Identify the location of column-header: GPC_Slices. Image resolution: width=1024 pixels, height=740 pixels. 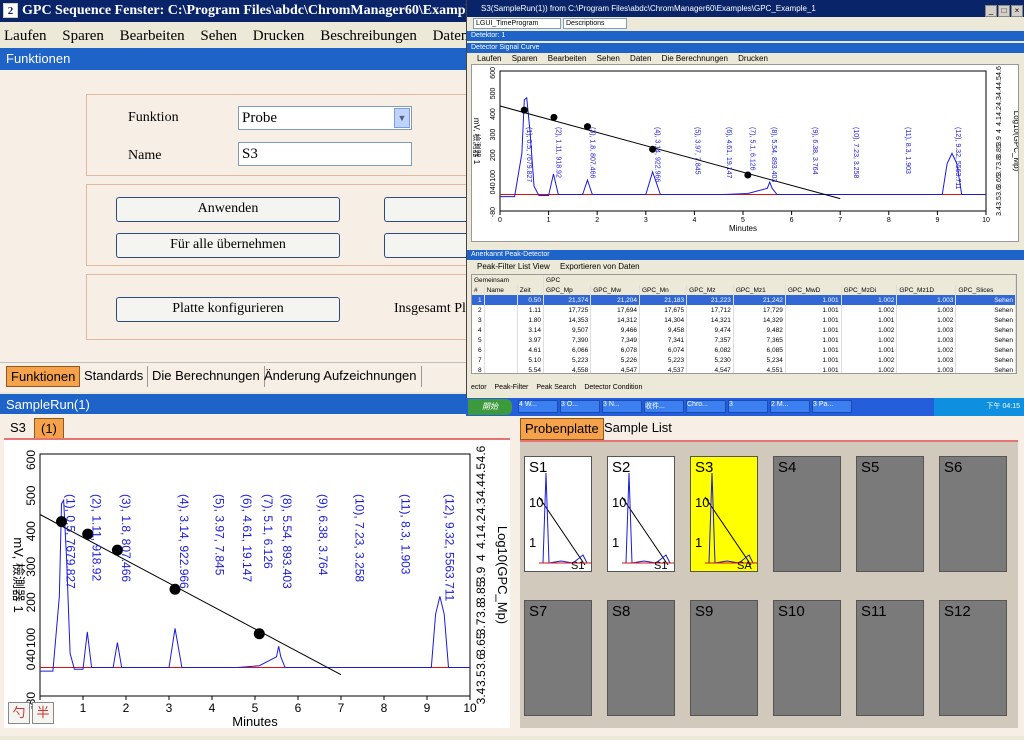
(985, 290).